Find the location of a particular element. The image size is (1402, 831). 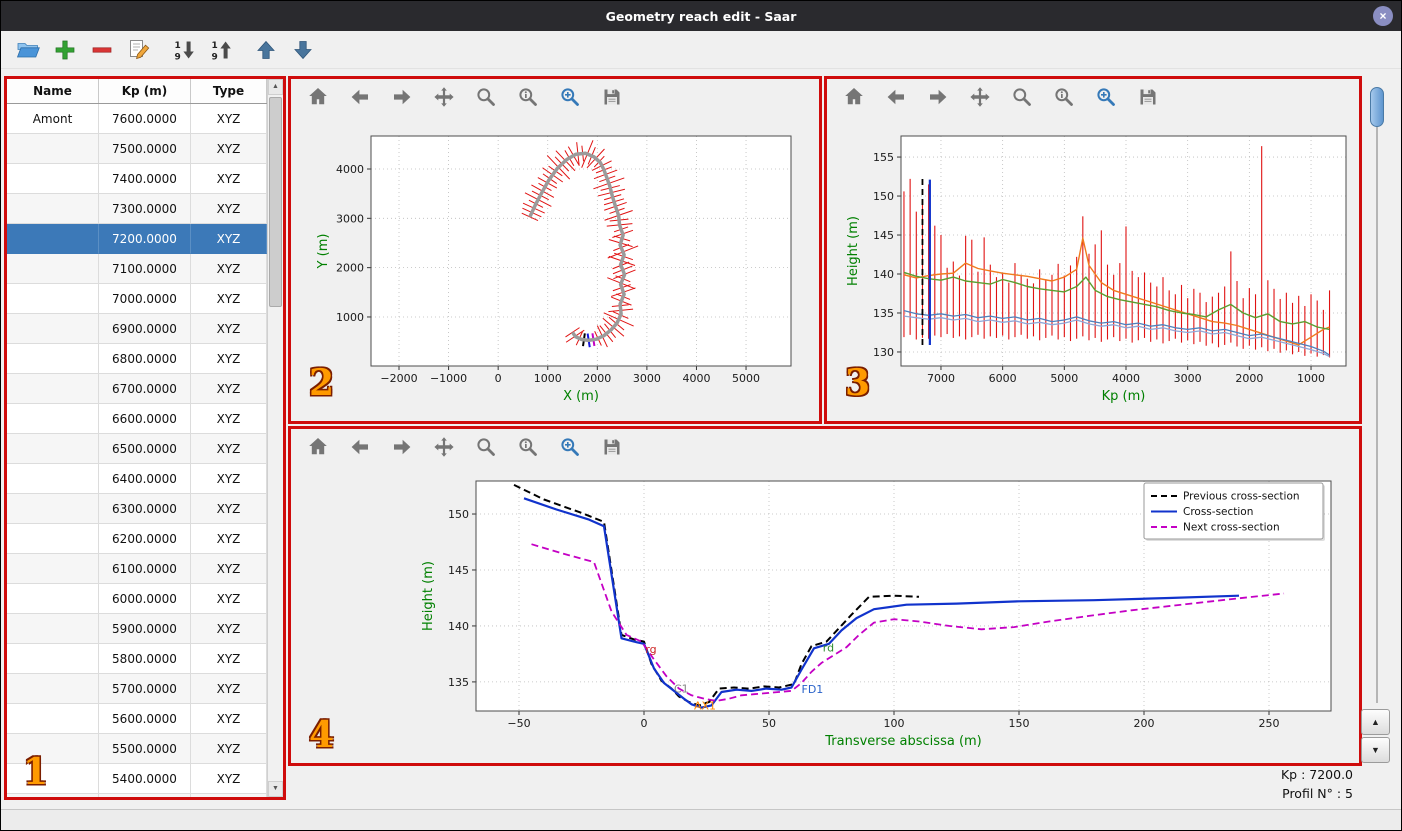

scroll-down-button: ▼ is located at coordinates (275, 789).